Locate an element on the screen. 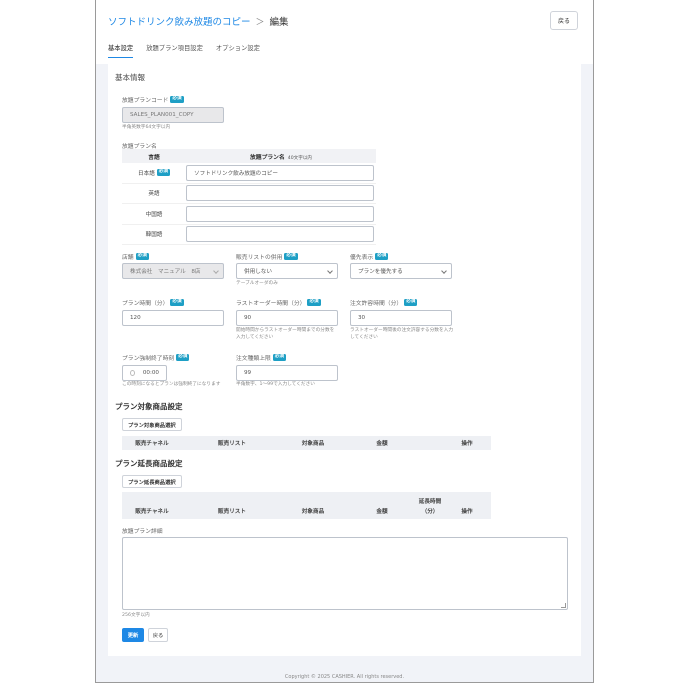 The image size is (688, 683). col-plan-name-hint: 40文字以内 is located at coordinates (300, 158).